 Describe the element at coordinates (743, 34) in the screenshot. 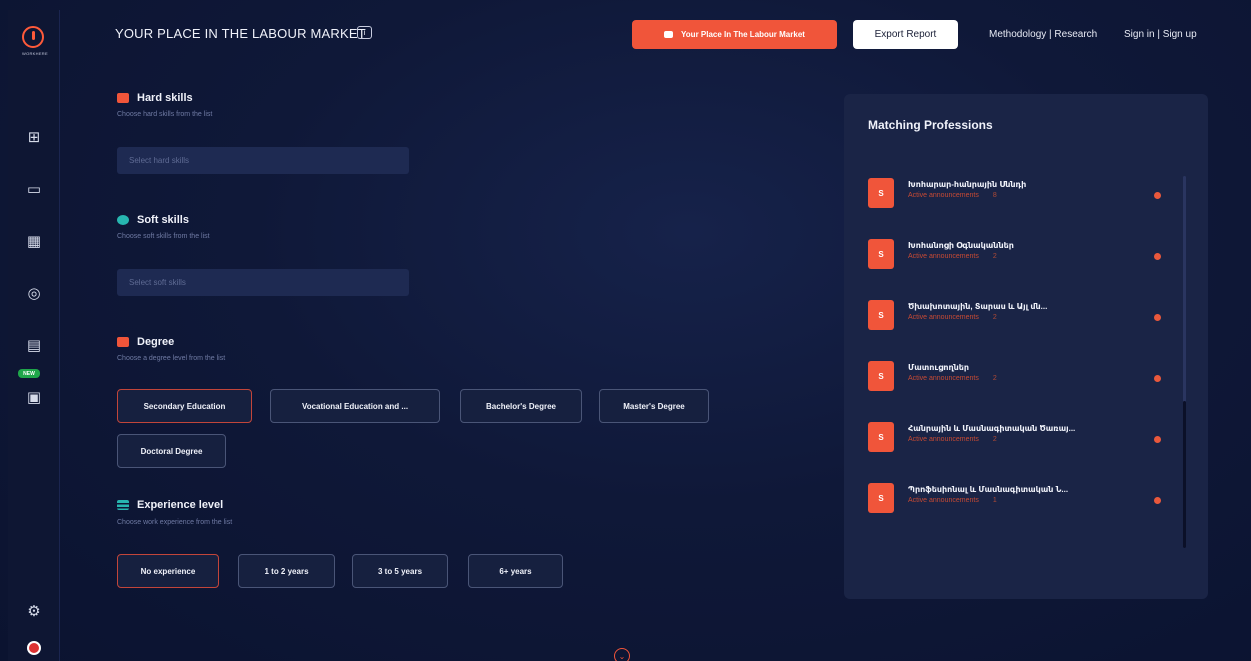

I see `your-place-button-label: Your Place In The Labour Market` at that location.